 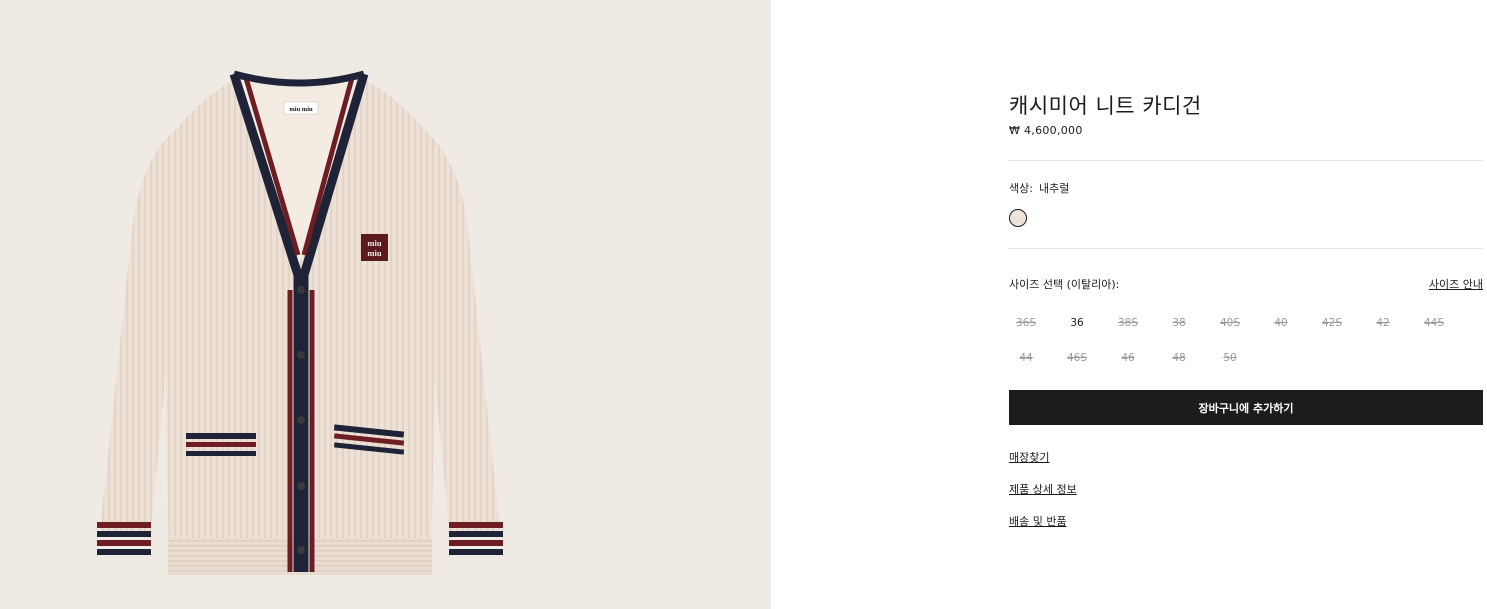 What do you see at coordinates (1230, 358) in the screenshot?
I see `size-option-50: 50` at bounding box center [1230, 358].